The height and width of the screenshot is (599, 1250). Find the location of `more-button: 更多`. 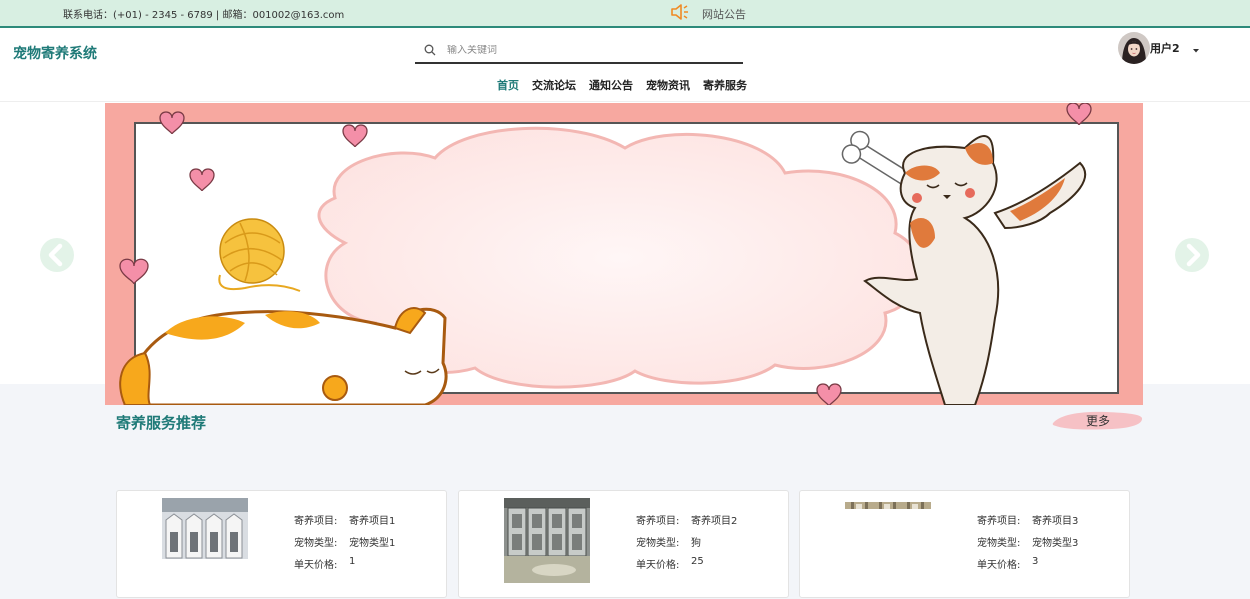

more-button: 更多 is located at coordinates (1097, 420).